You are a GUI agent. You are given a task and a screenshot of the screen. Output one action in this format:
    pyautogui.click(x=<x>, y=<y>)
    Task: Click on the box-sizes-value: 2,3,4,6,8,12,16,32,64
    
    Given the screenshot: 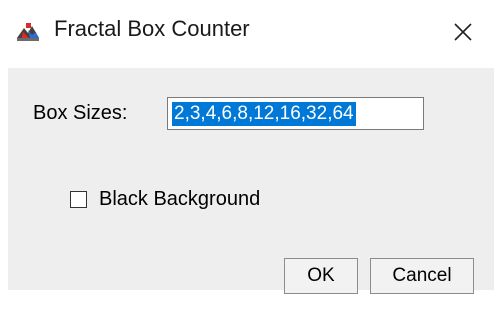 What is the action you would take?
    pyautogui.click(x=264, y=113)
    